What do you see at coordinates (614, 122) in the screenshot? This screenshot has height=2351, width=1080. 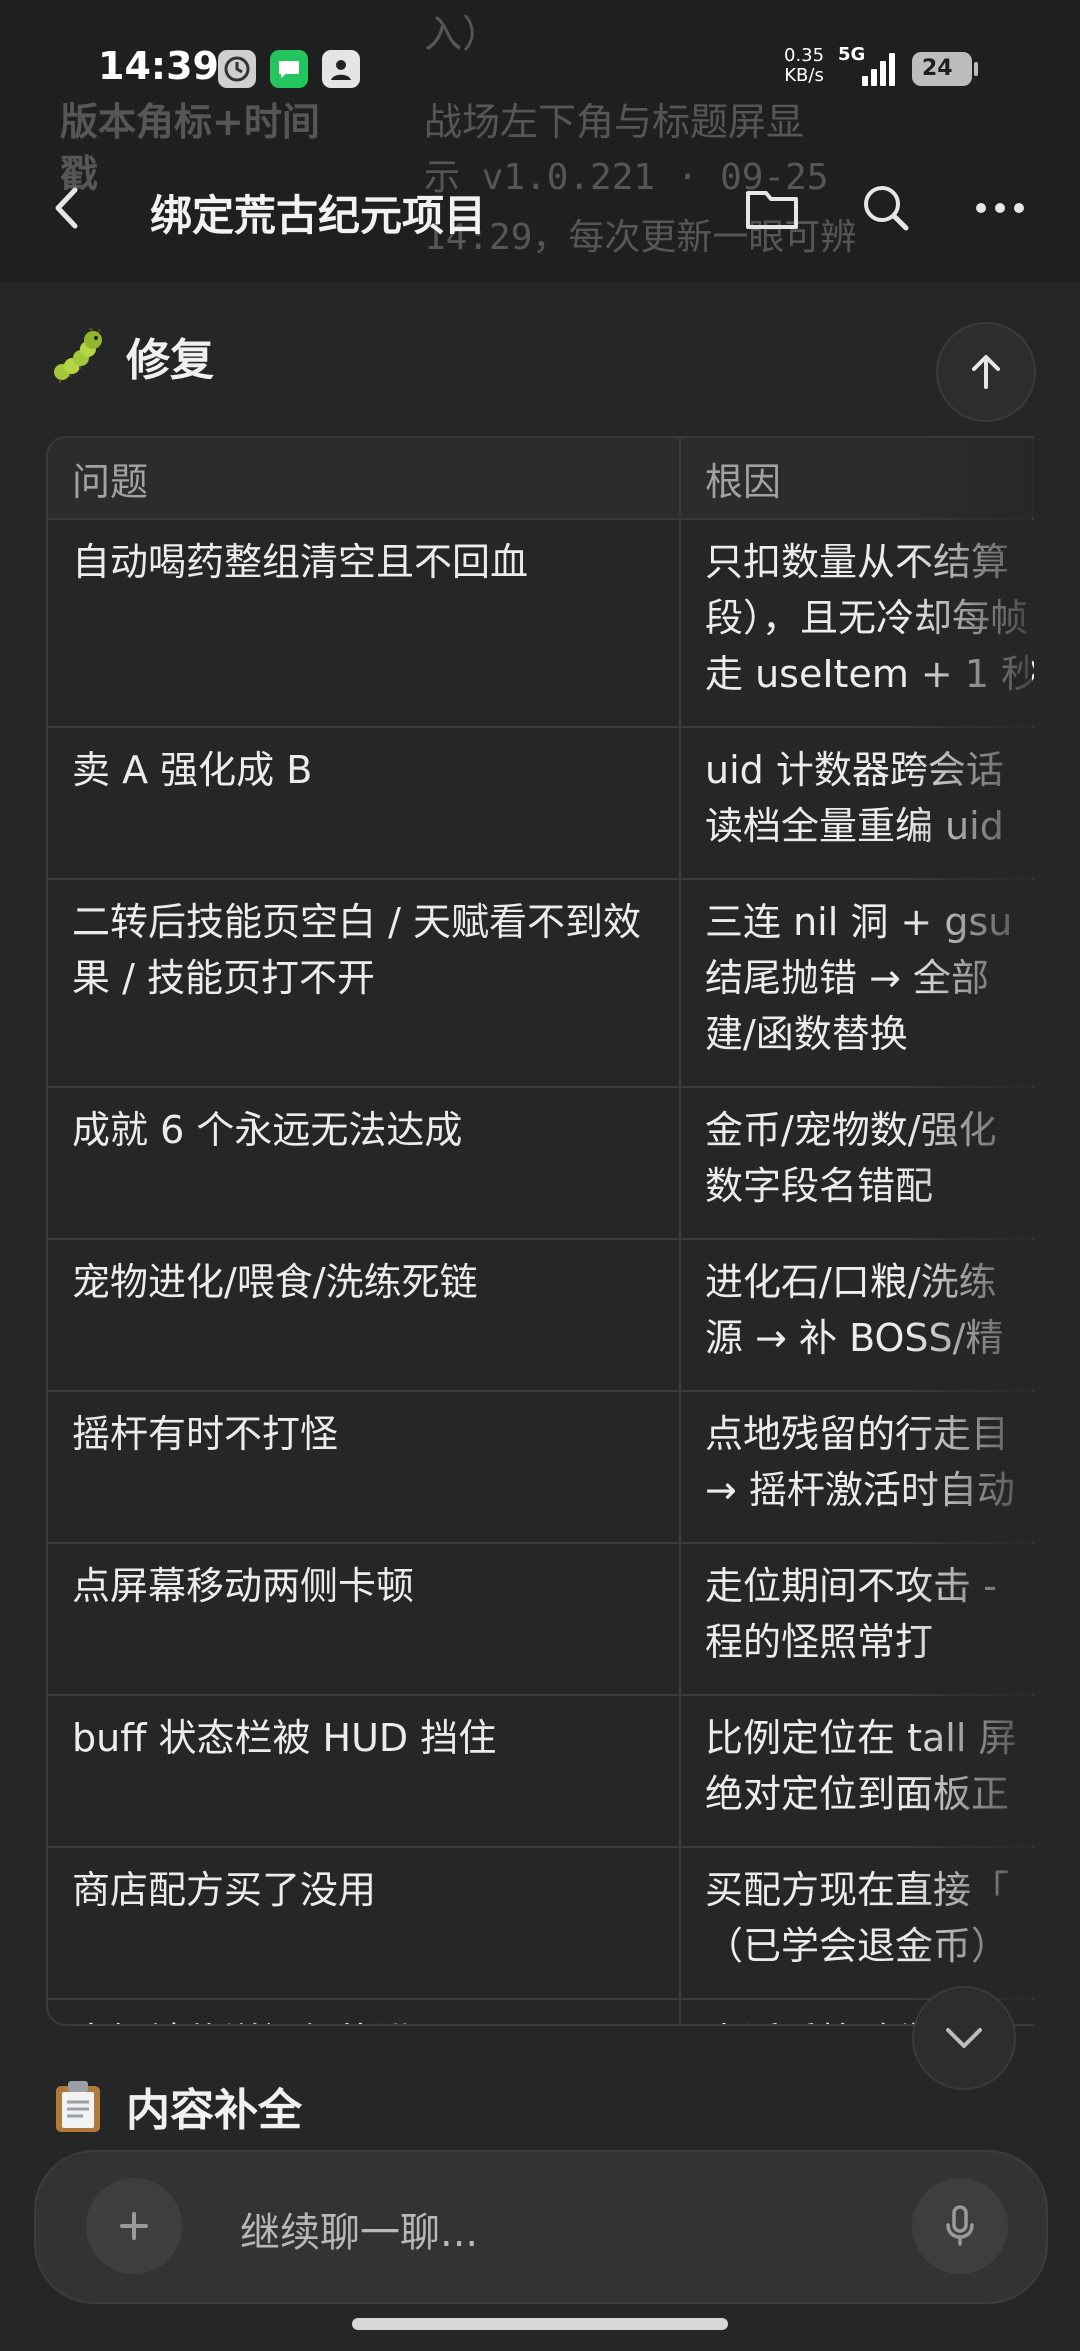 I see `background-ghost-right-2: 战场左下角与标题屏显` at bounding box center [614, 122].